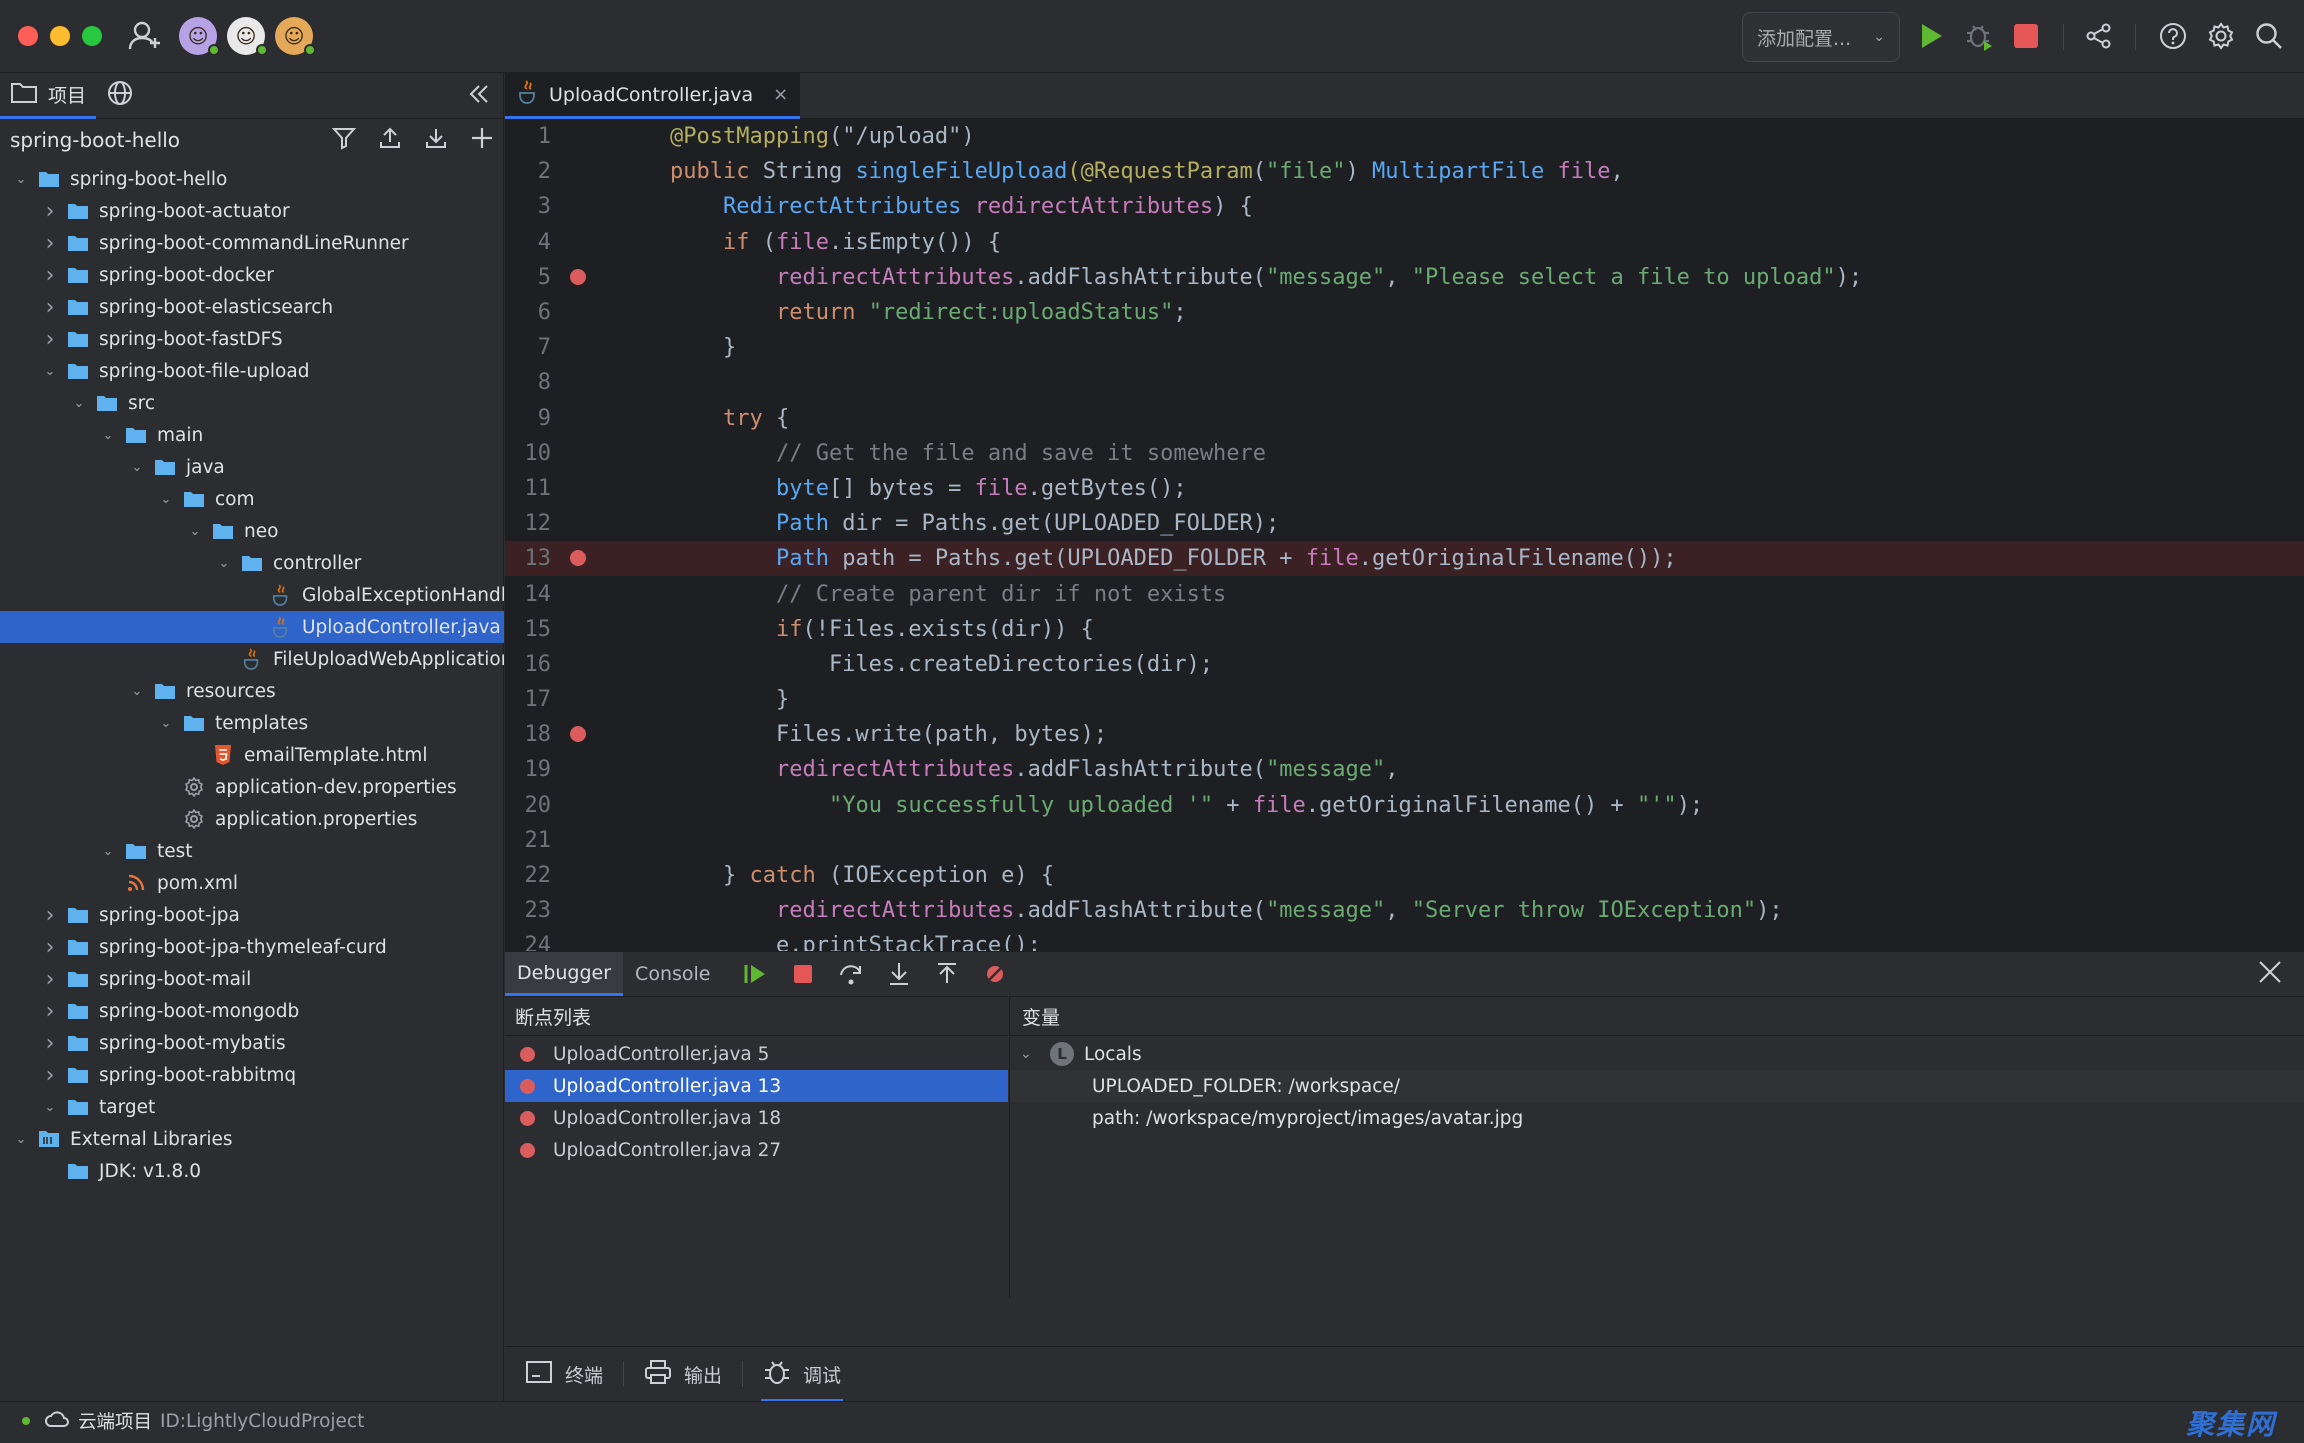  Describe the element at coordinates (60, 36) in the screenshot. I see `minimize-window-button` at that location.